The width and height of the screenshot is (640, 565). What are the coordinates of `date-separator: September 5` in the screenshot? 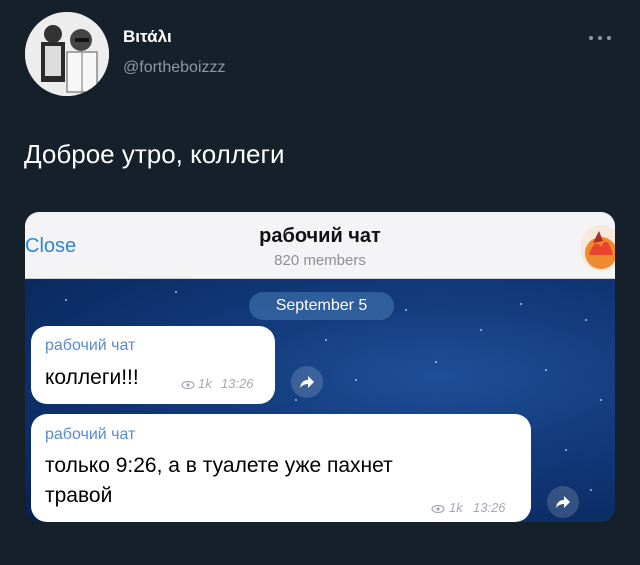 It's located at (321, 306).